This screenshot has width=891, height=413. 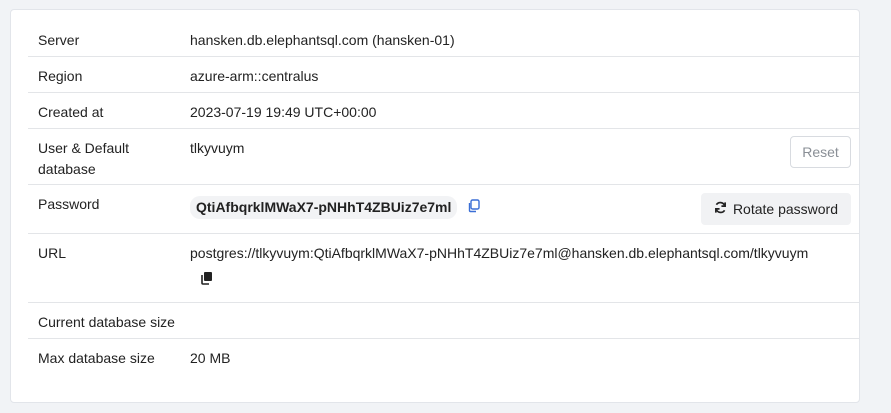 What do you see at coordinates (443, 357) in the screenshot?
I see `row-max-database-size: Max database size 20 MB` at bounding box center [443, 357].